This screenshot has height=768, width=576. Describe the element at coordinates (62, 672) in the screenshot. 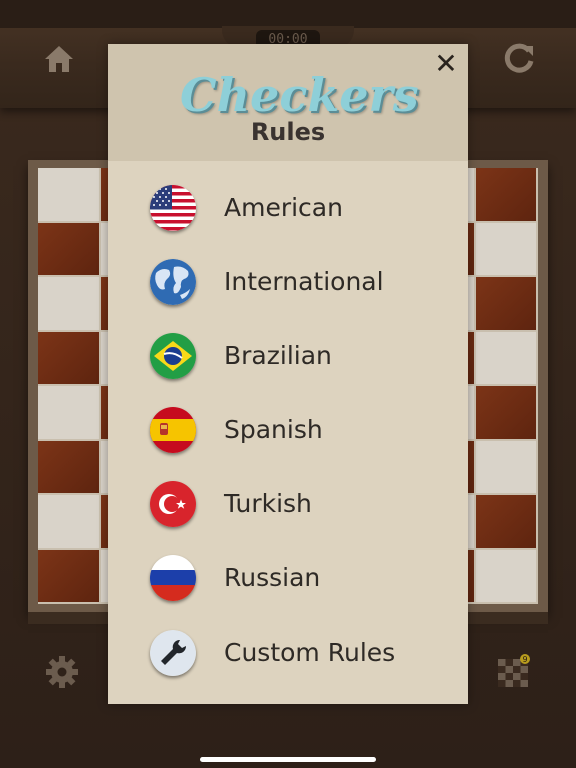

I see `gear-icon` at that location.